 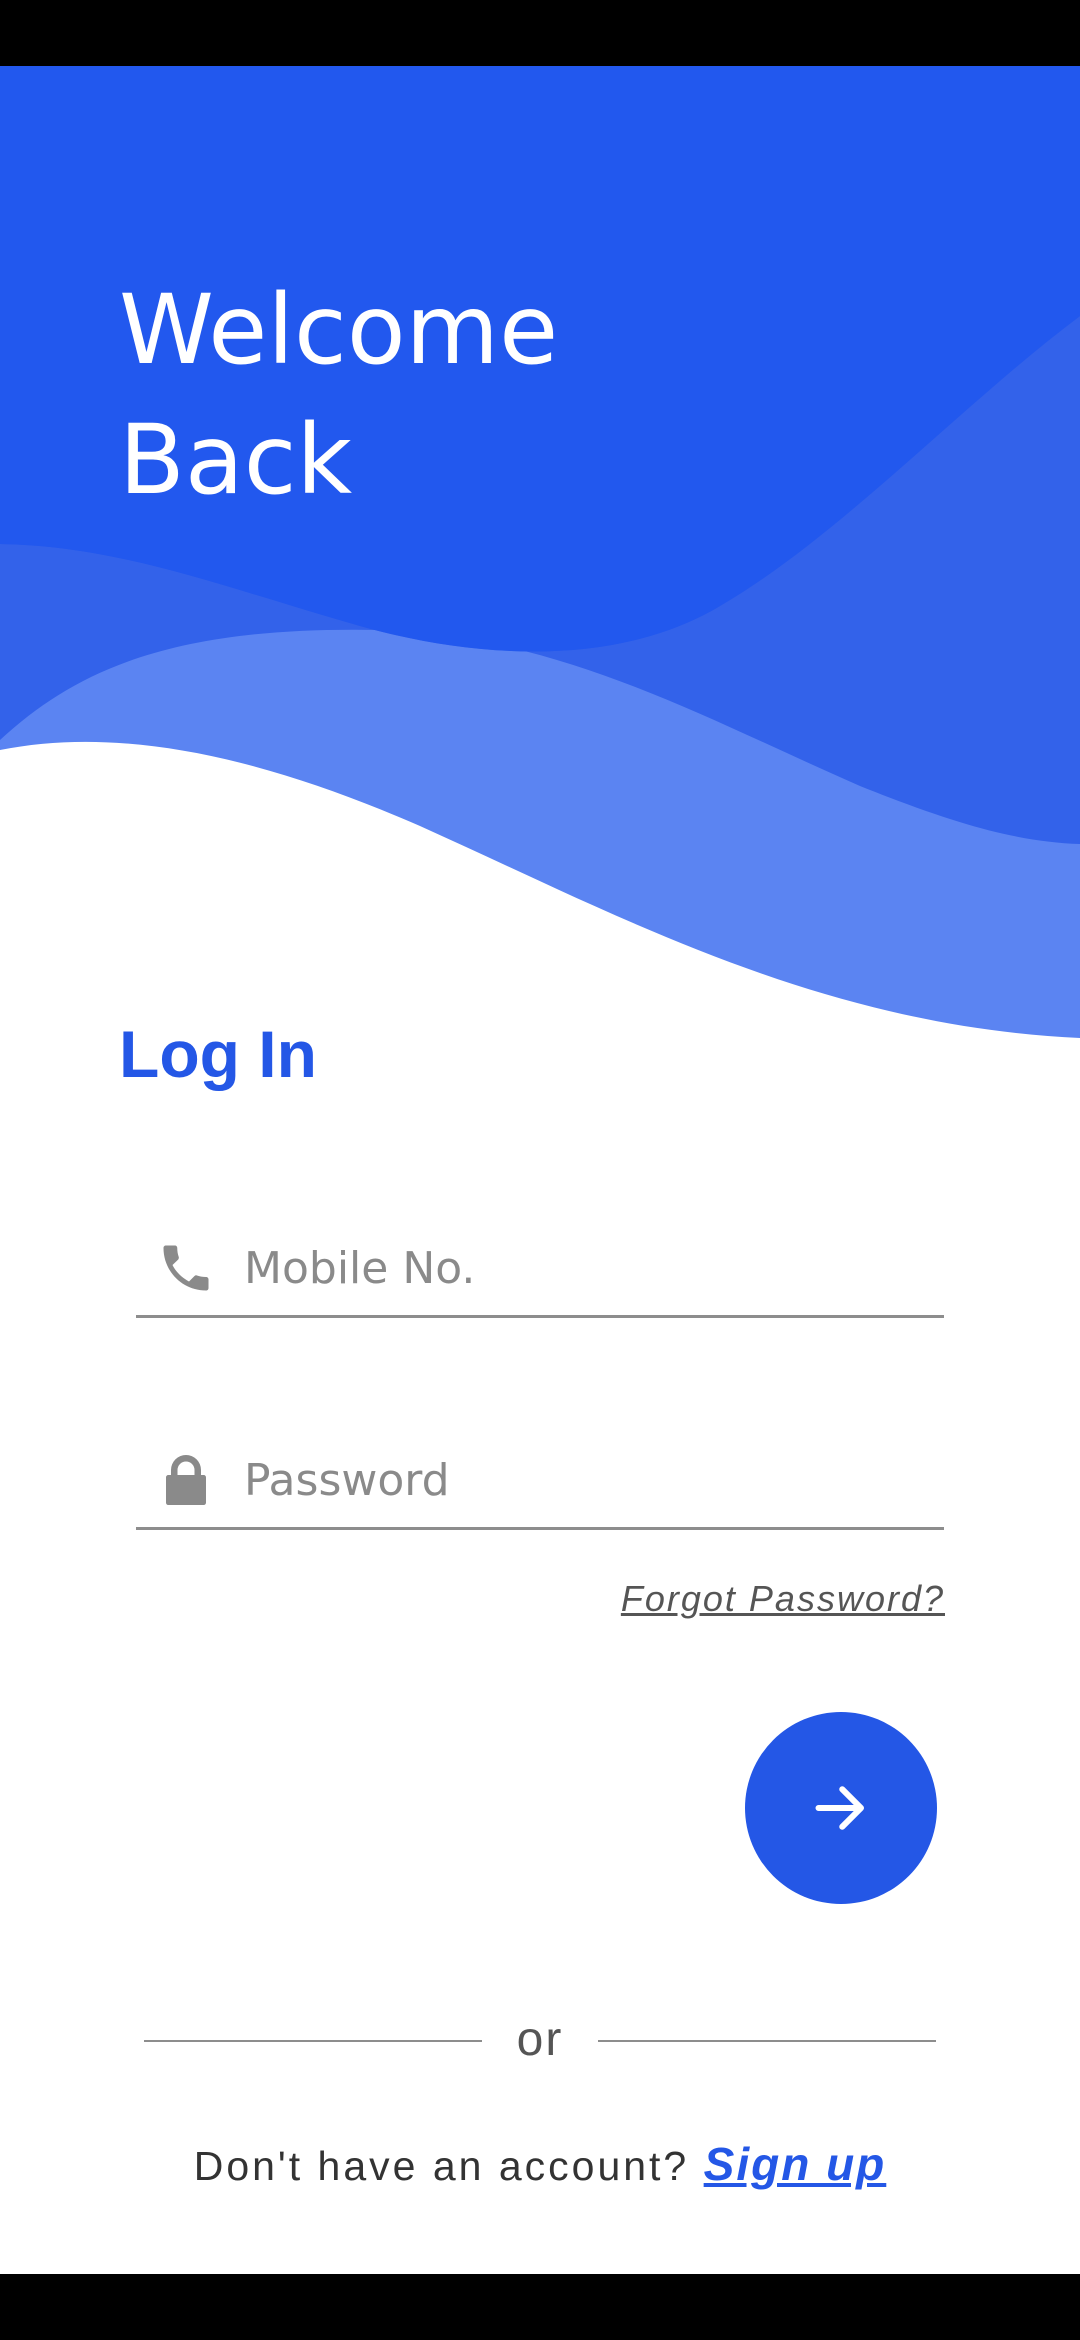 What do you see at coordinates (469, 395) in the screenshot?
I see `welcome-heading: Welcome Back` at bounding box center [469, 395].